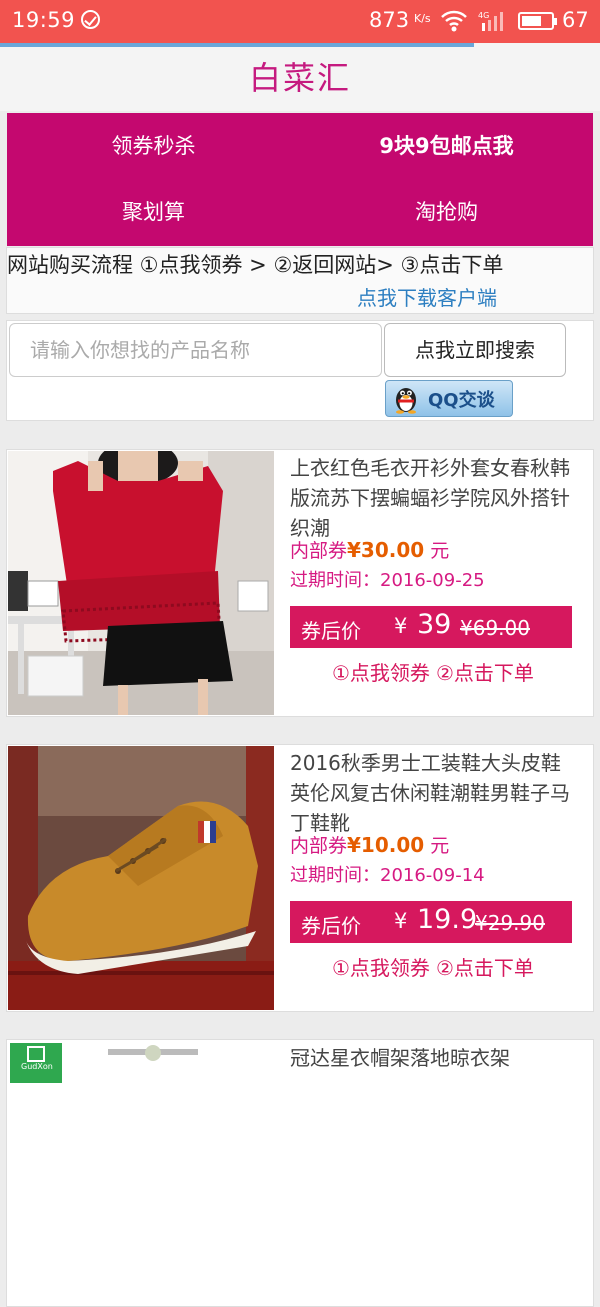 This screenshot has height=1307, width=600. Describe the element at coordinates (435, 1058) in the screenshot. I see `product-name: 冠达星衣帽架落地晾衣架` at that location.